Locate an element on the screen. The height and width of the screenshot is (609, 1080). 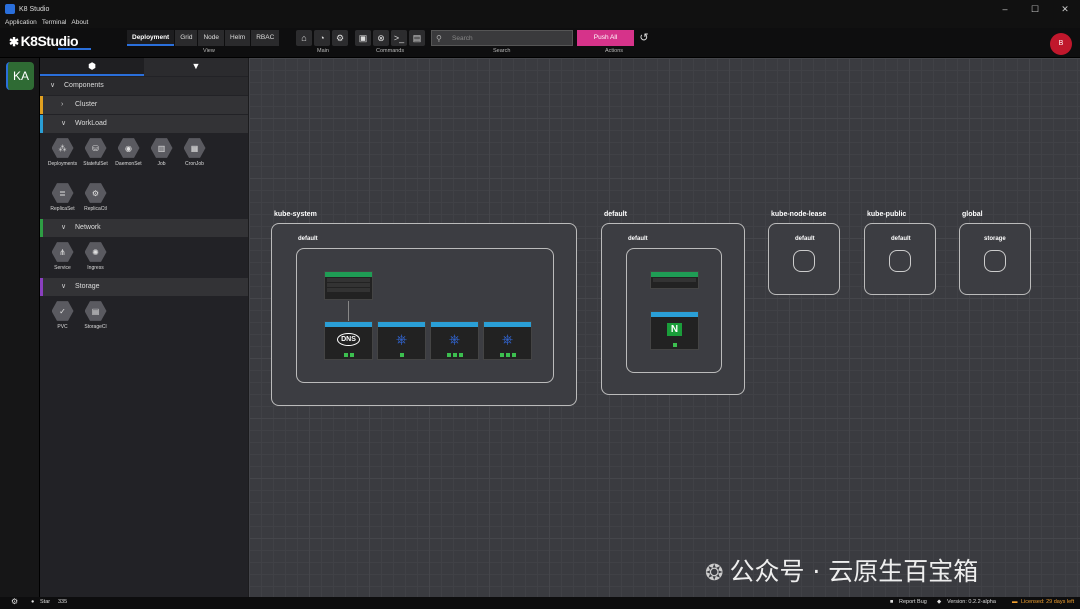
wechat-icon: ❂ is located at coordinates (714, 573).